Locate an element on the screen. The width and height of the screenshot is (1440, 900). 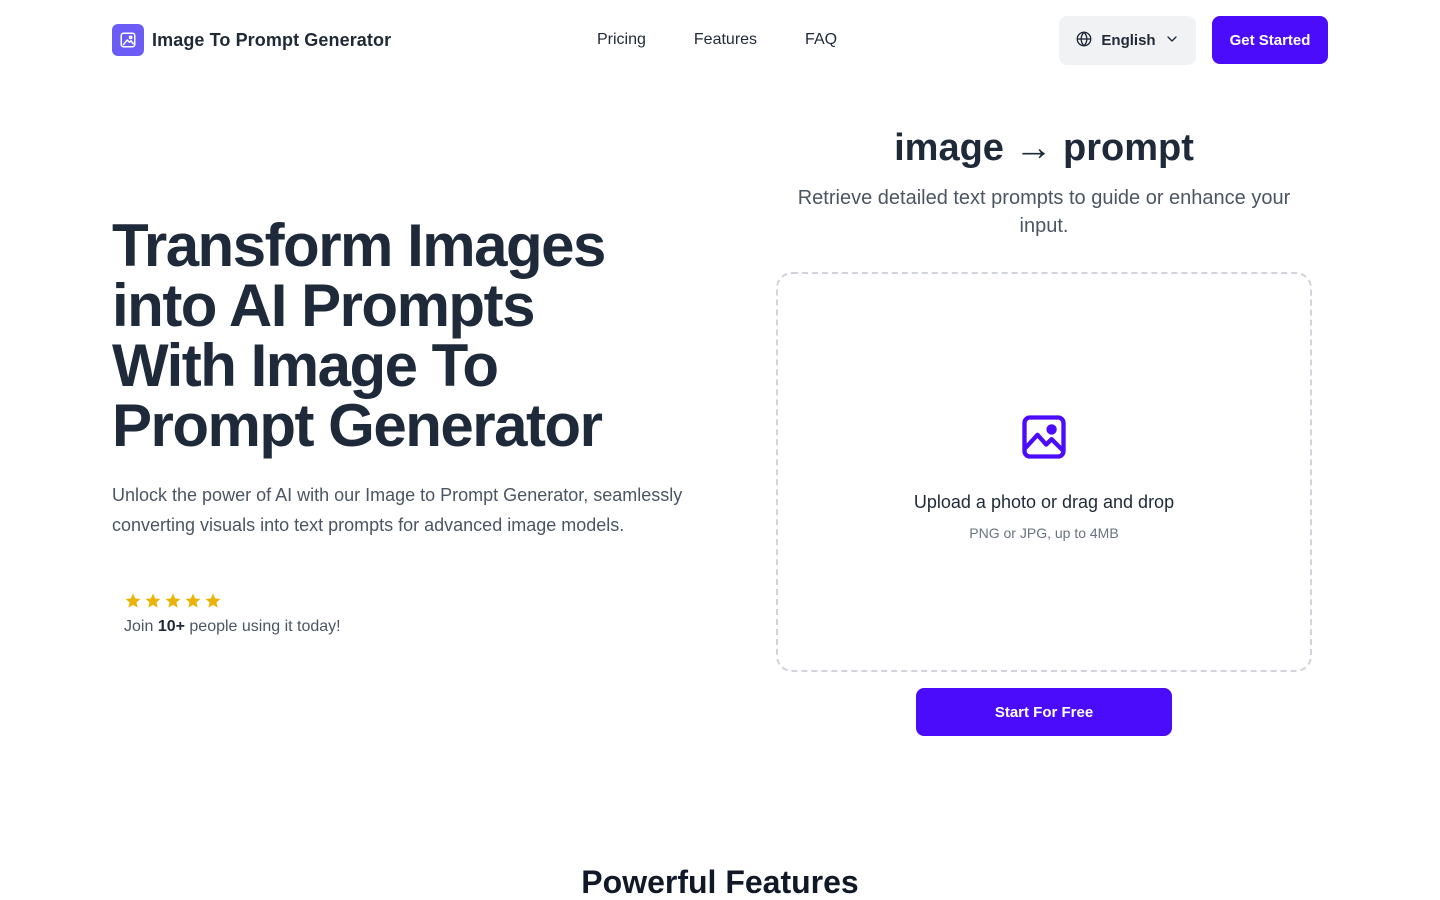
main-nav: Pricing Features FAQ is located at coordinates (717, 40).